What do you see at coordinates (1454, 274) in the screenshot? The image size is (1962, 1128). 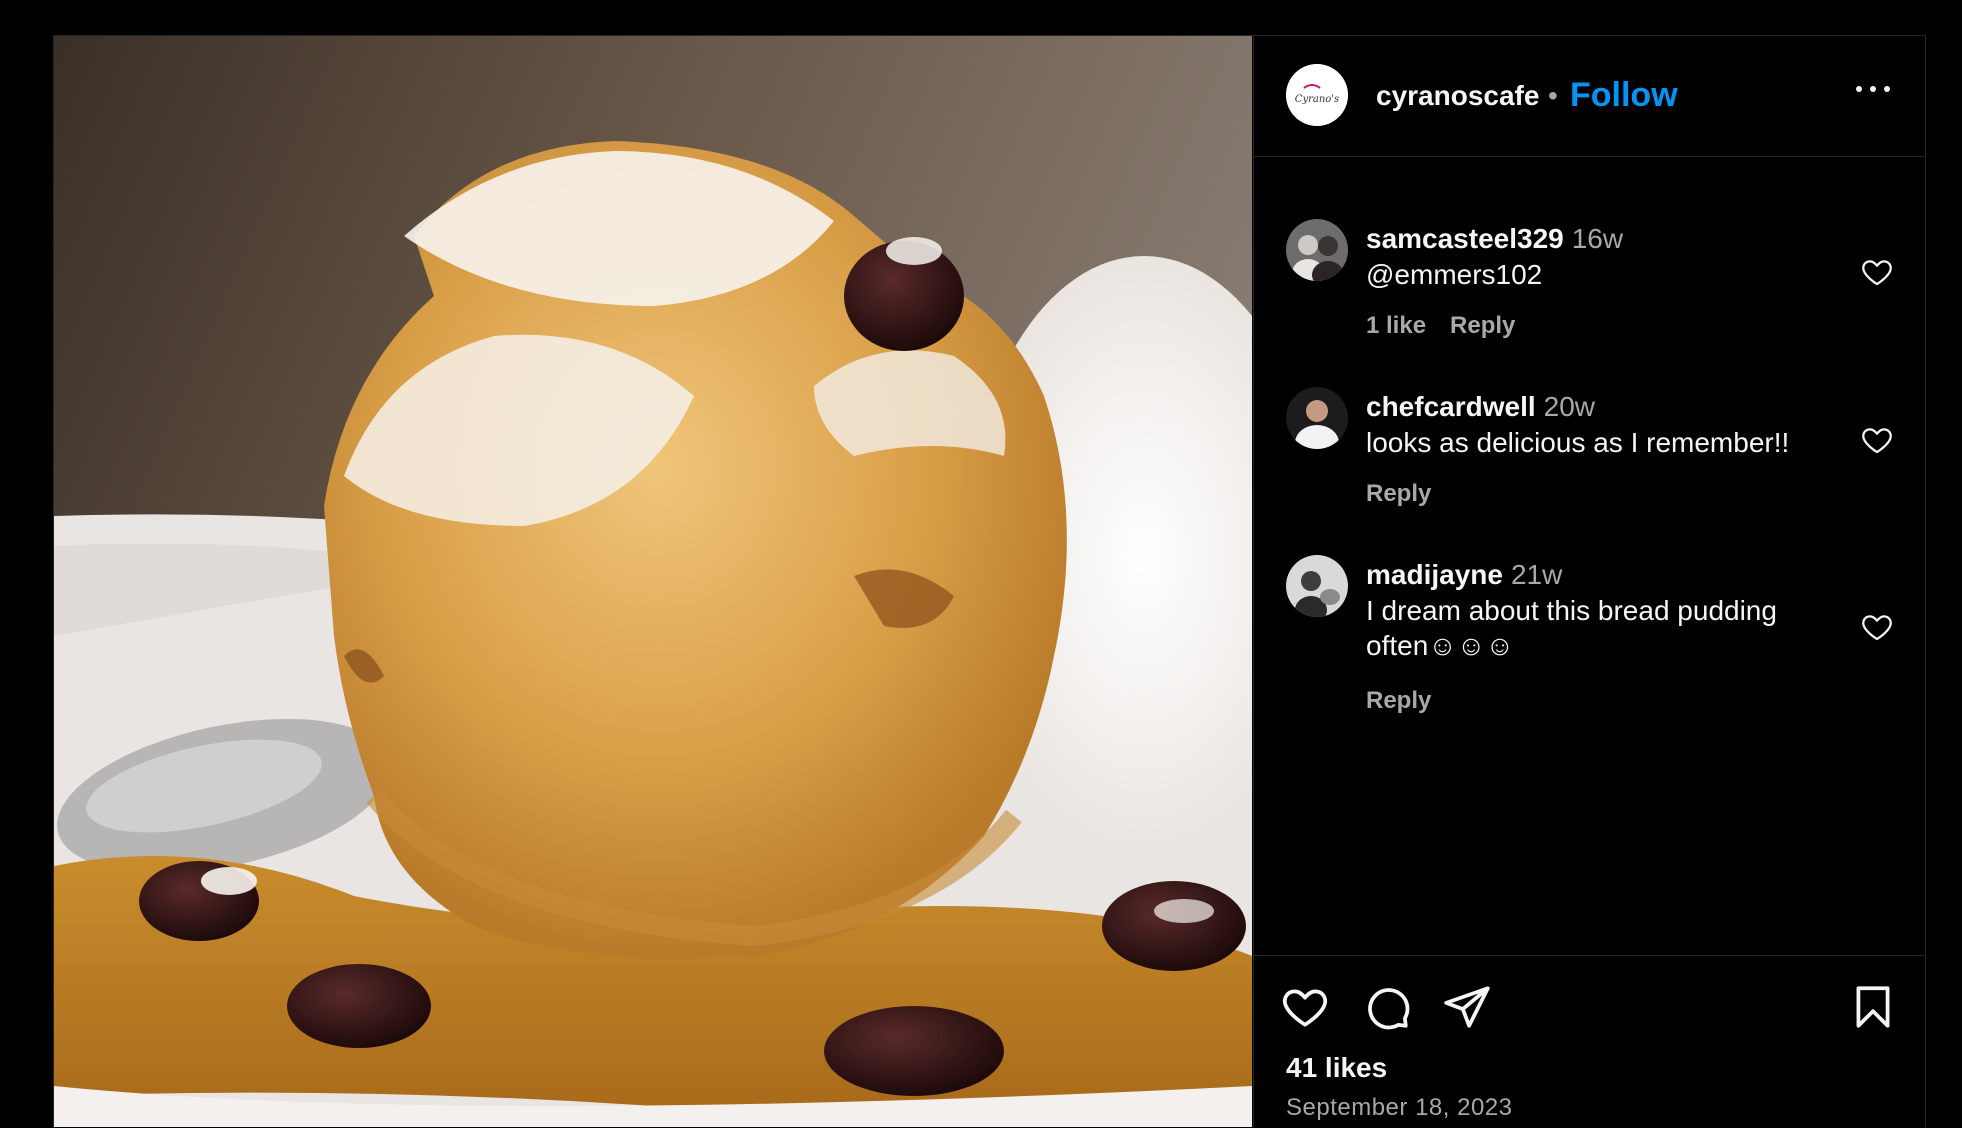 I see `comment-mention: @emmers102` at bounding box center [1454, 274].